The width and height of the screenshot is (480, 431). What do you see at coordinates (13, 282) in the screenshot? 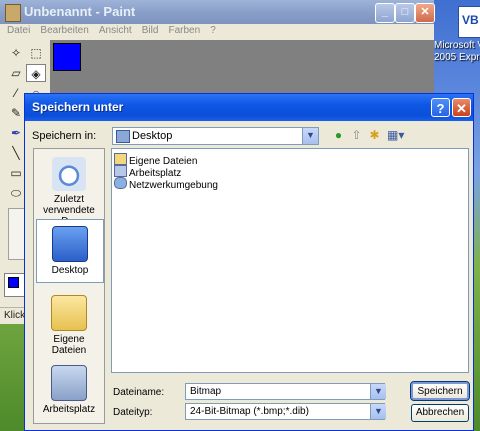
I see `foreground-color-swatch` at bounding box center [13, 282].